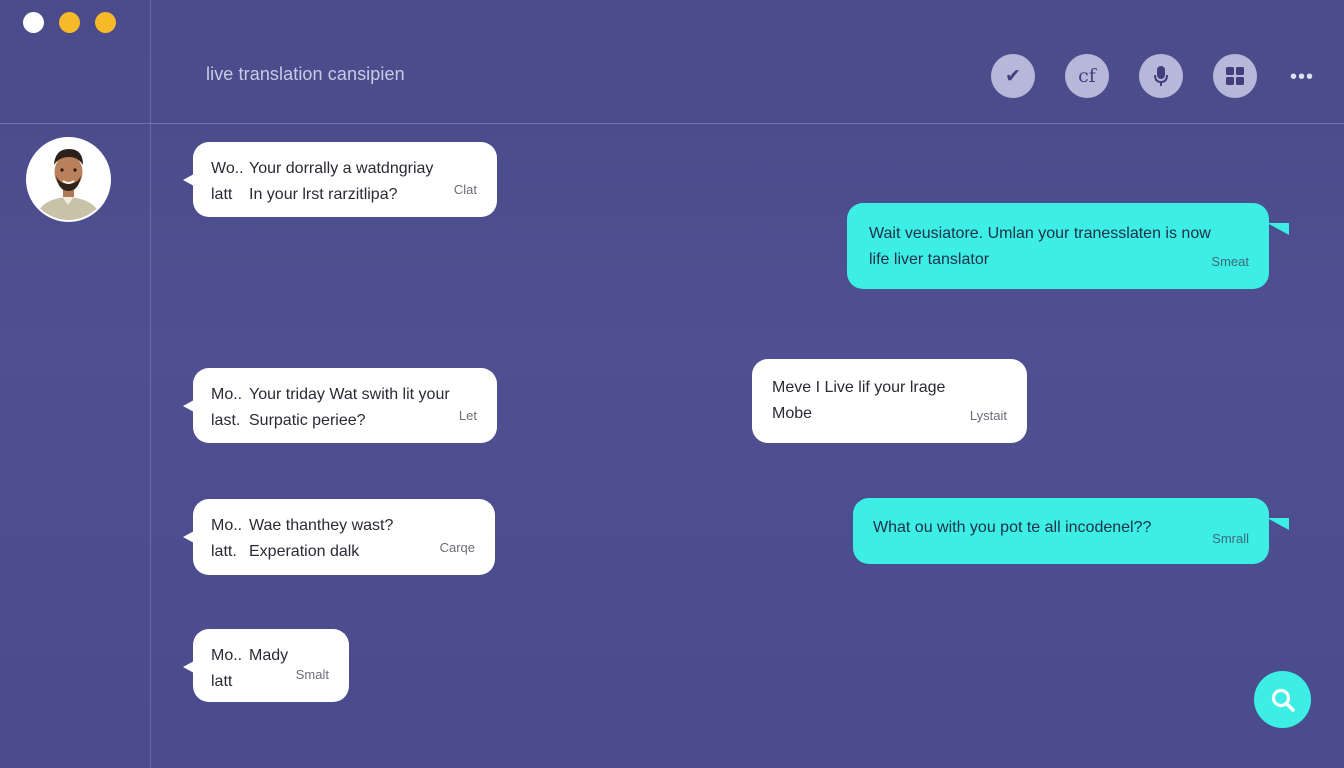  I want to click on avatar, so click(68, 179).